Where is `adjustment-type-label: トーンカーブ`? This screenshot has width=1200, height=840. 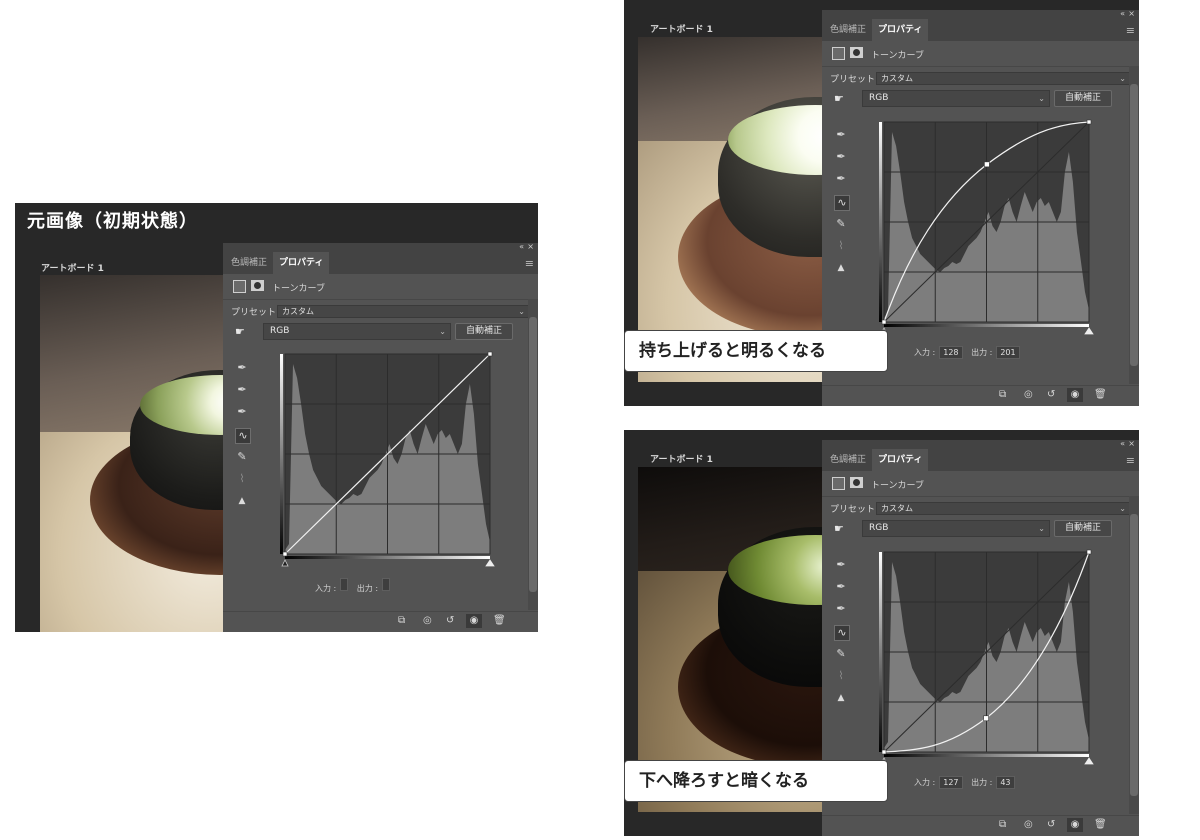
adjustment-type-label: トーンカーブ is located at coordinates (898, 56).